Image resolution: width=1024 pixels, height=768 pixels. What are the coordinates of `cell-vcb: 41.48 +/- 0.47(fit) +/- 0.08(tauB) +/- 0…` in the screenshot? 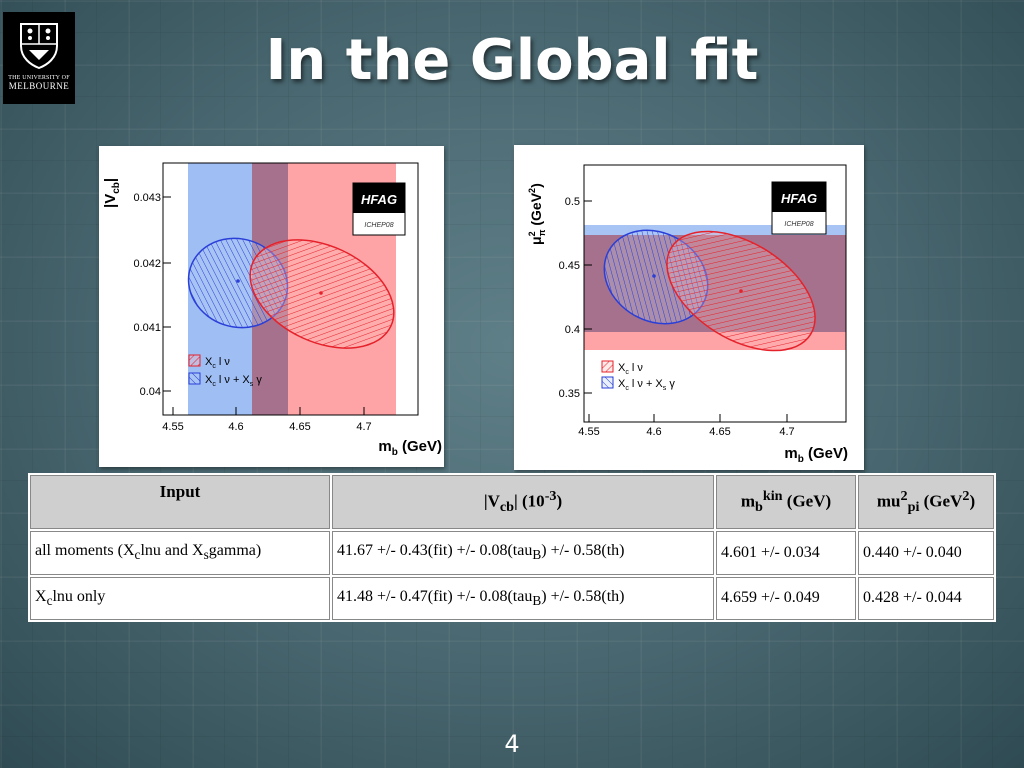 It's located at (523, 598).